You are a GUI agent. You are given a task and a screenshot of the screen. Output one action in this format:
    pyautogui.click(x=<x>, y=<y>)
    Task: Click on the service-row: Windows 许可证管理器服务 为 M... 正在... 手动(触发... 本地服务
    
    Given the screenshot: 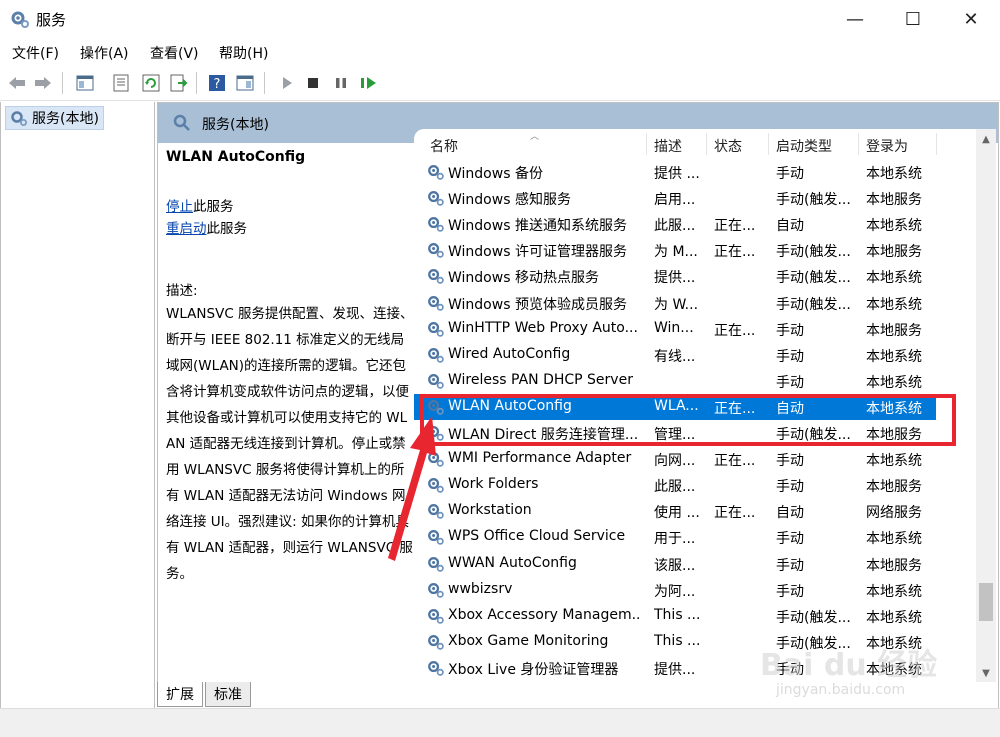 What is the action you would take?
    pyautogui.click(x=675, y=250)
    